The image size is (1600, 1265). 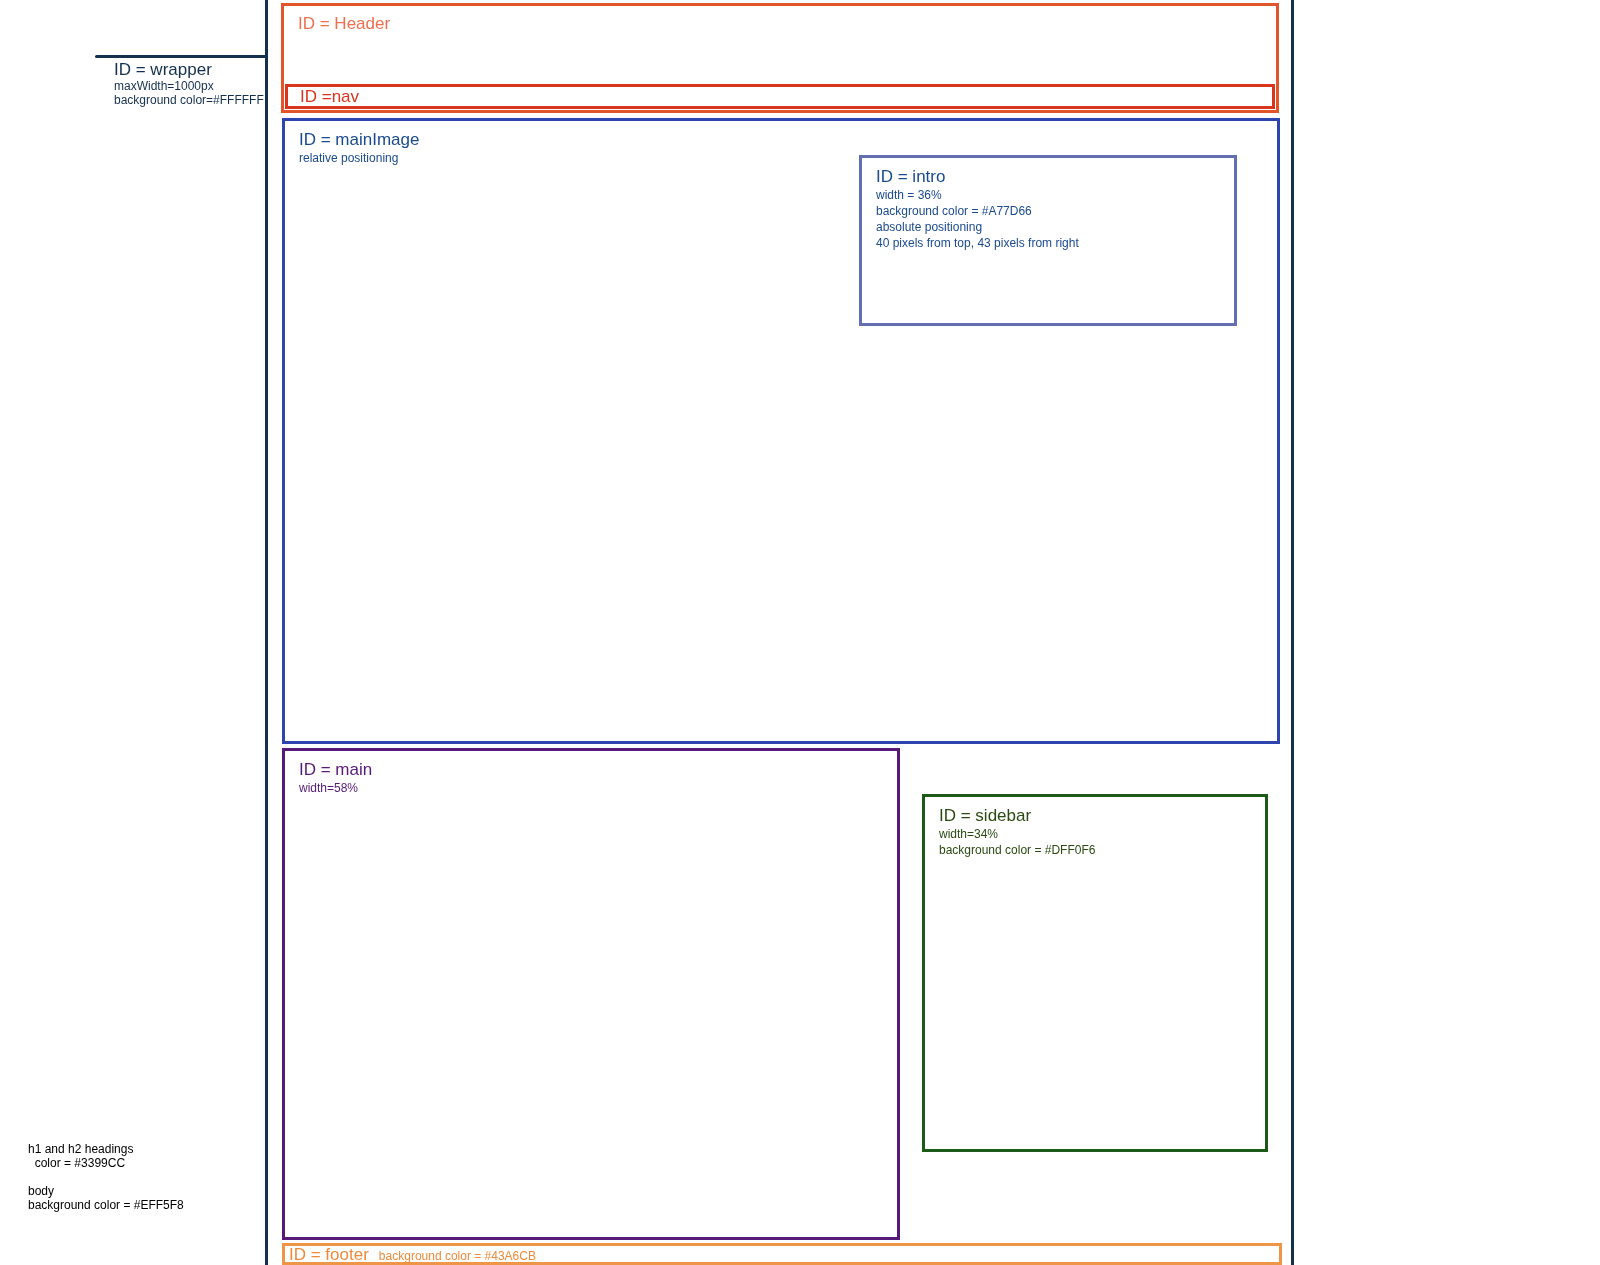 I want to click on box-note: relative positioning, so click(x=349, y=158).